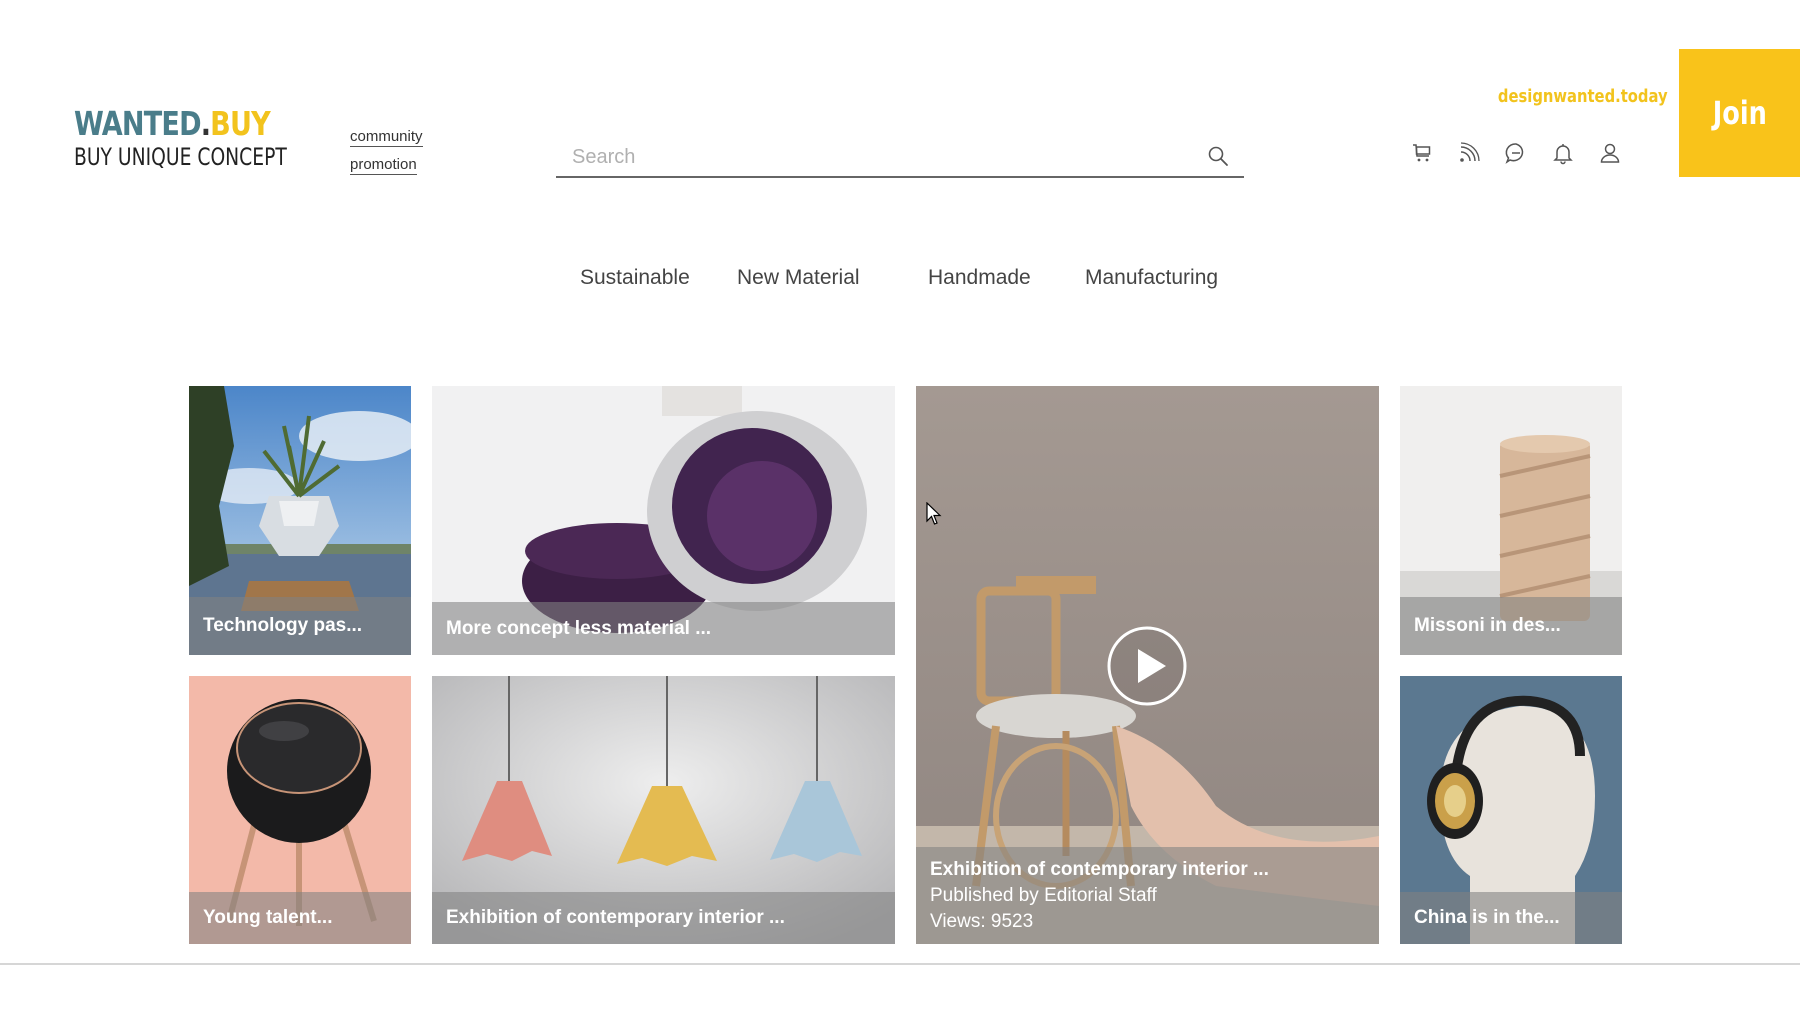  What do you see at coordinates (900, 964) in the screenshot?
I see `footer-divider` at bounding box center [900, 964].